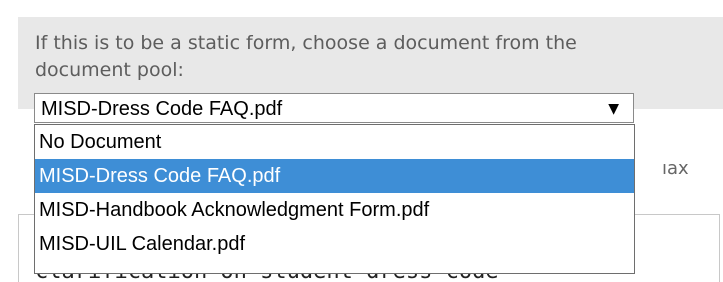 The height and width of the screenshot is (282, 723). Describe the element at coordinates (334, 210) in the screenshot. I see `option-handbook-acknowledgment: MISD-Handbook Acknowledgment Form.pdf` at that location.